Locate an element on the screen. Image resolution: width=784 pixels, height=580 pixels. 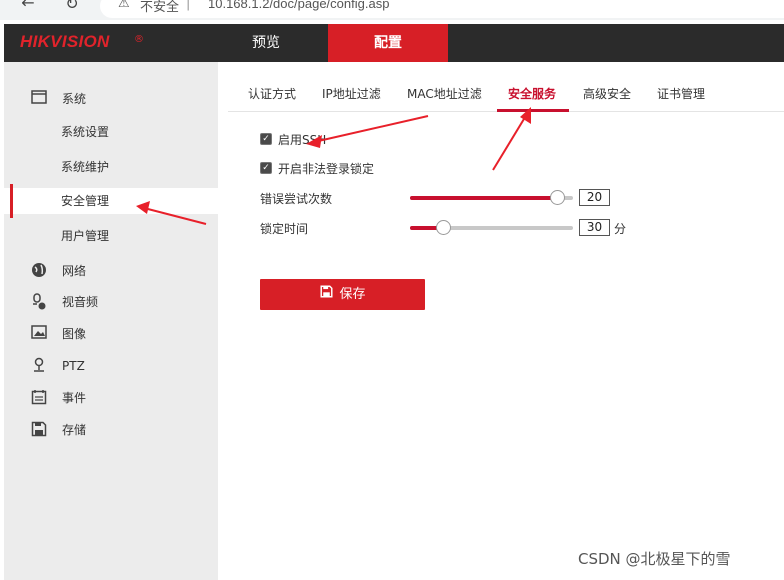
sub-tab-bar: 认证方式 IP地址过滤 MAC地址过滤 安全服务 高级安全 证书管理 is located at coordinates (506, 95).